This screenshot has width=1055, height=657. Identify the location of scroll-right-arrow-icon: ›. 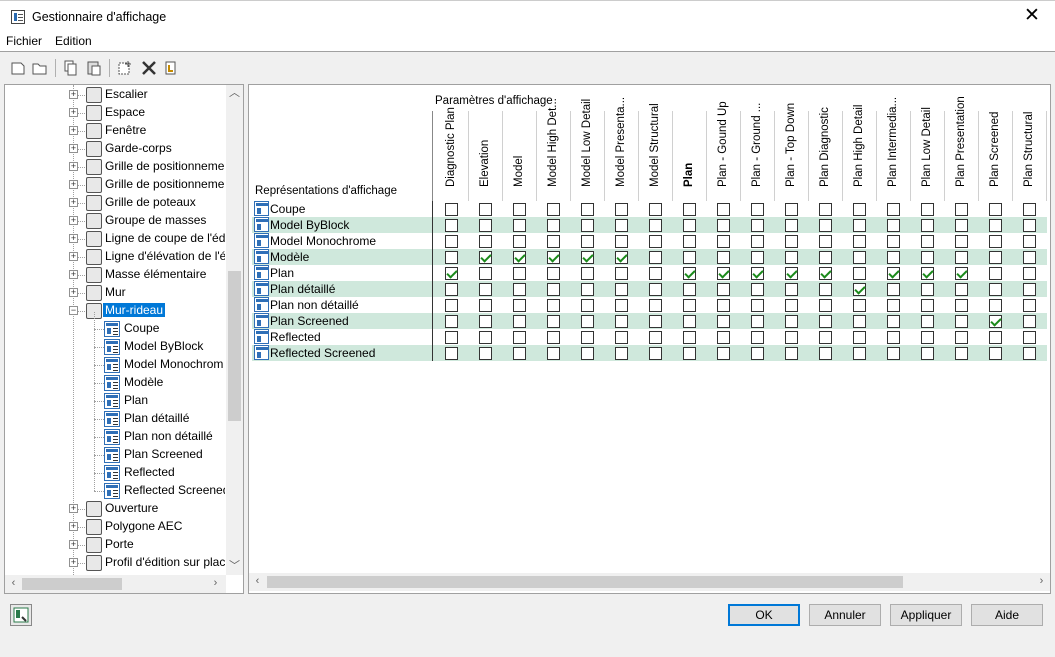
(215, 583).